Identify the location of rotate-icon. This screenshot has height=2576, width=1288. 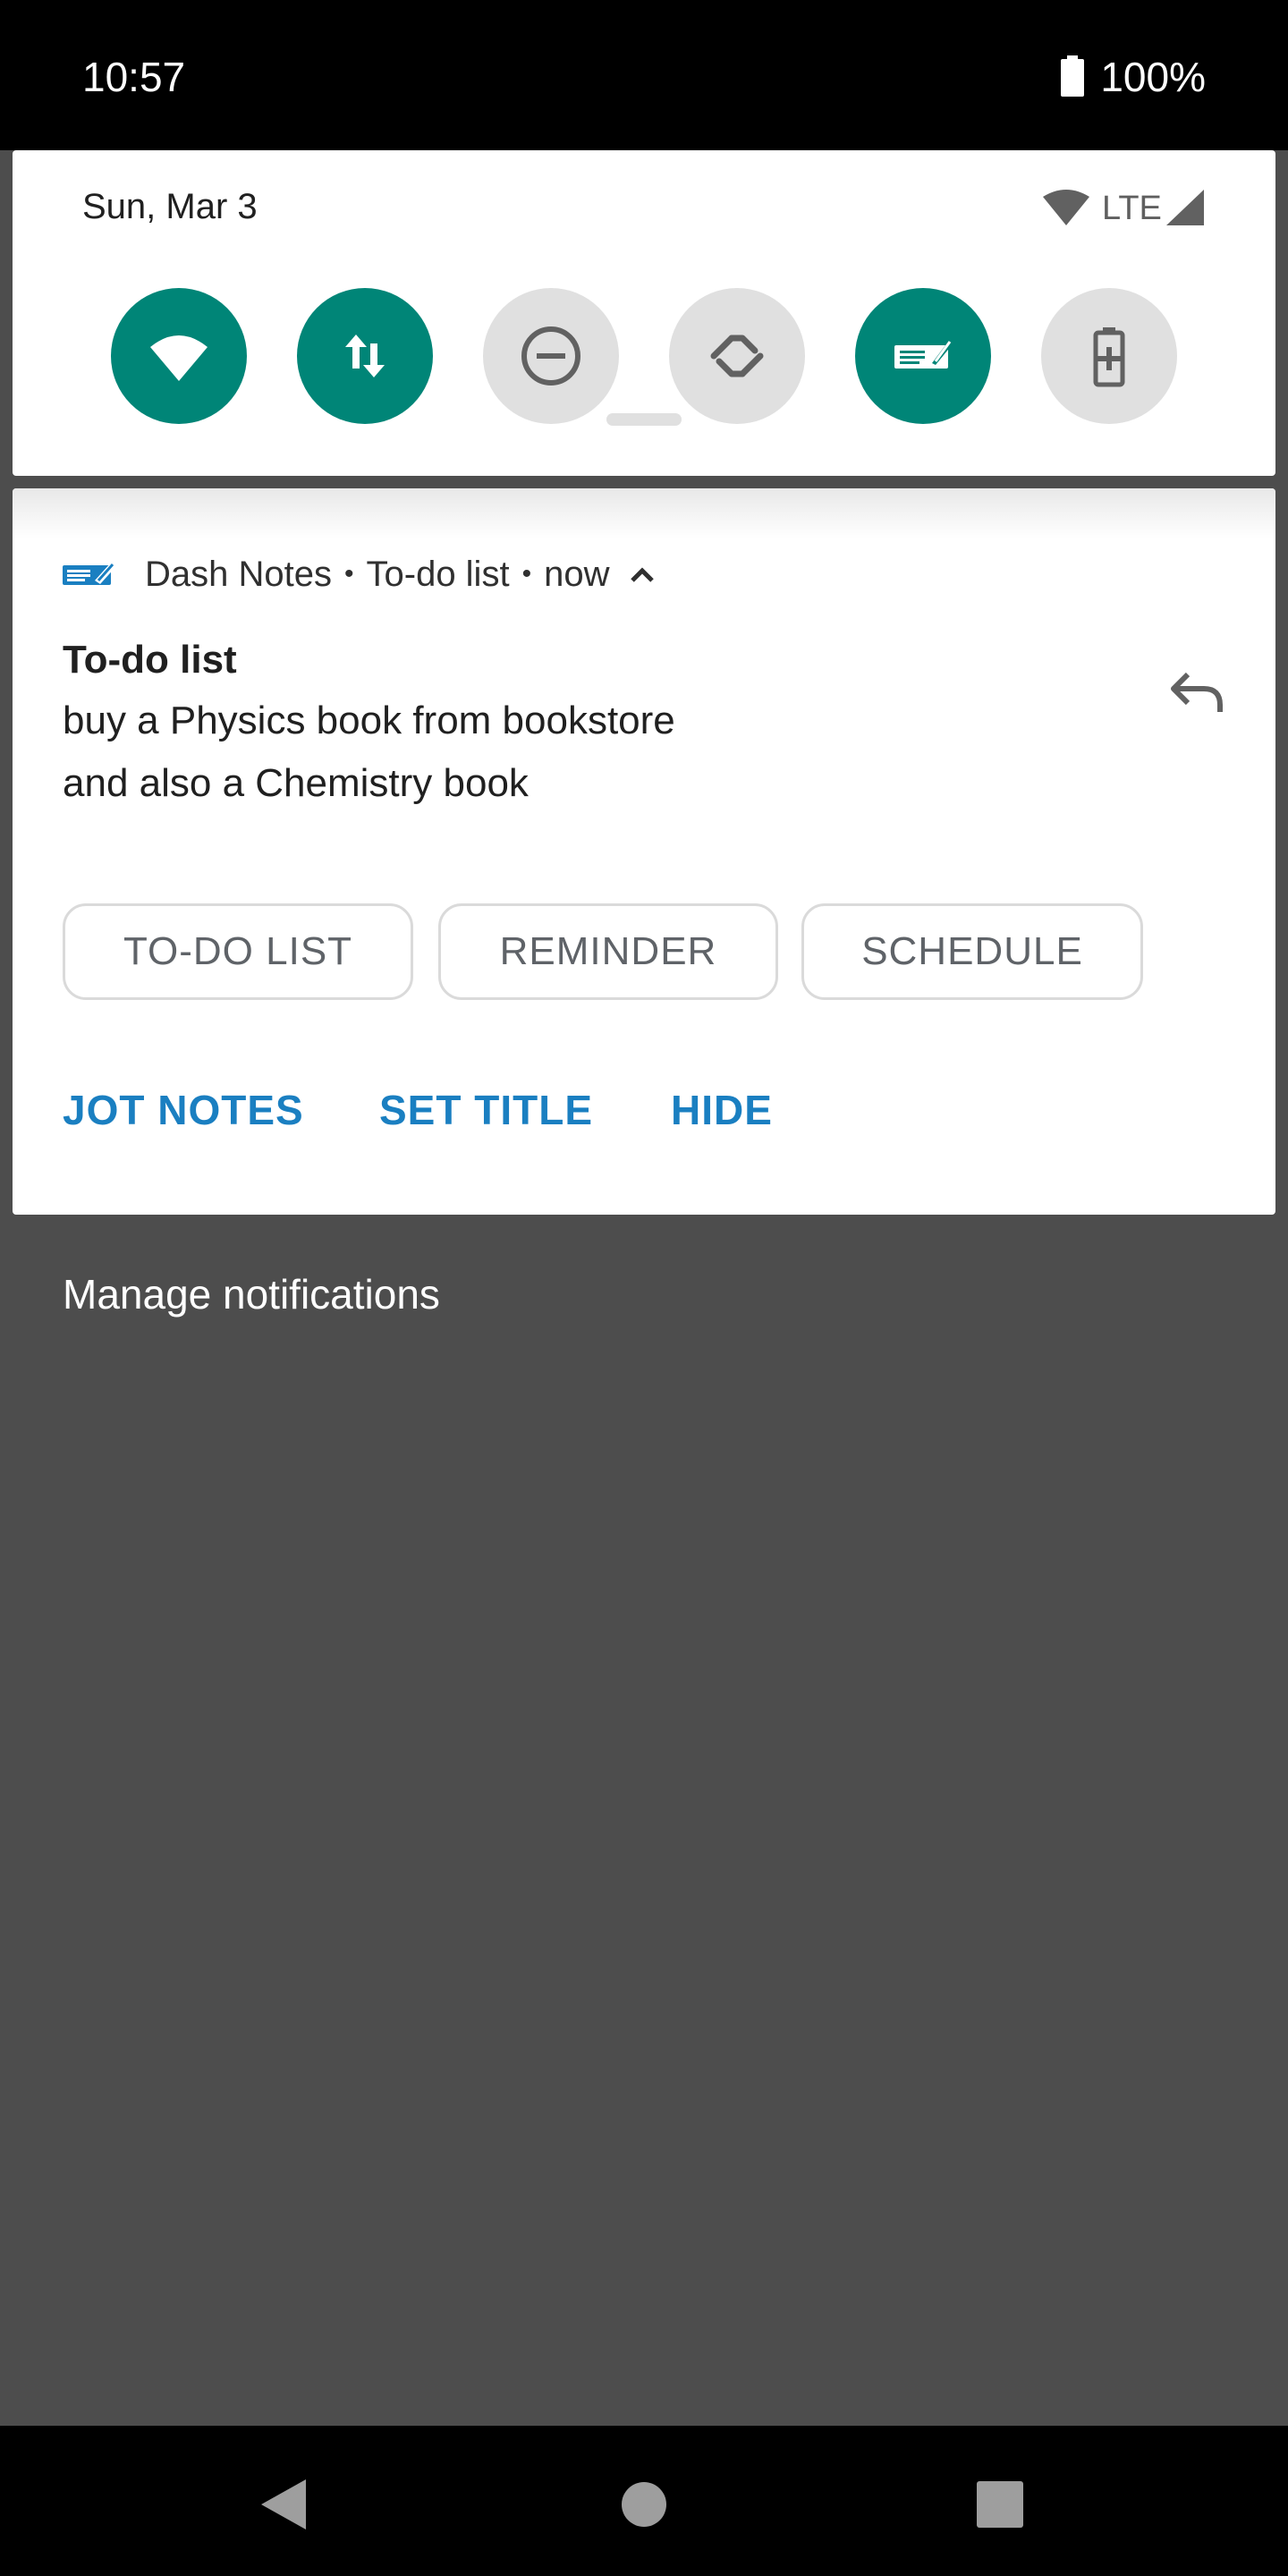
(737, 356).